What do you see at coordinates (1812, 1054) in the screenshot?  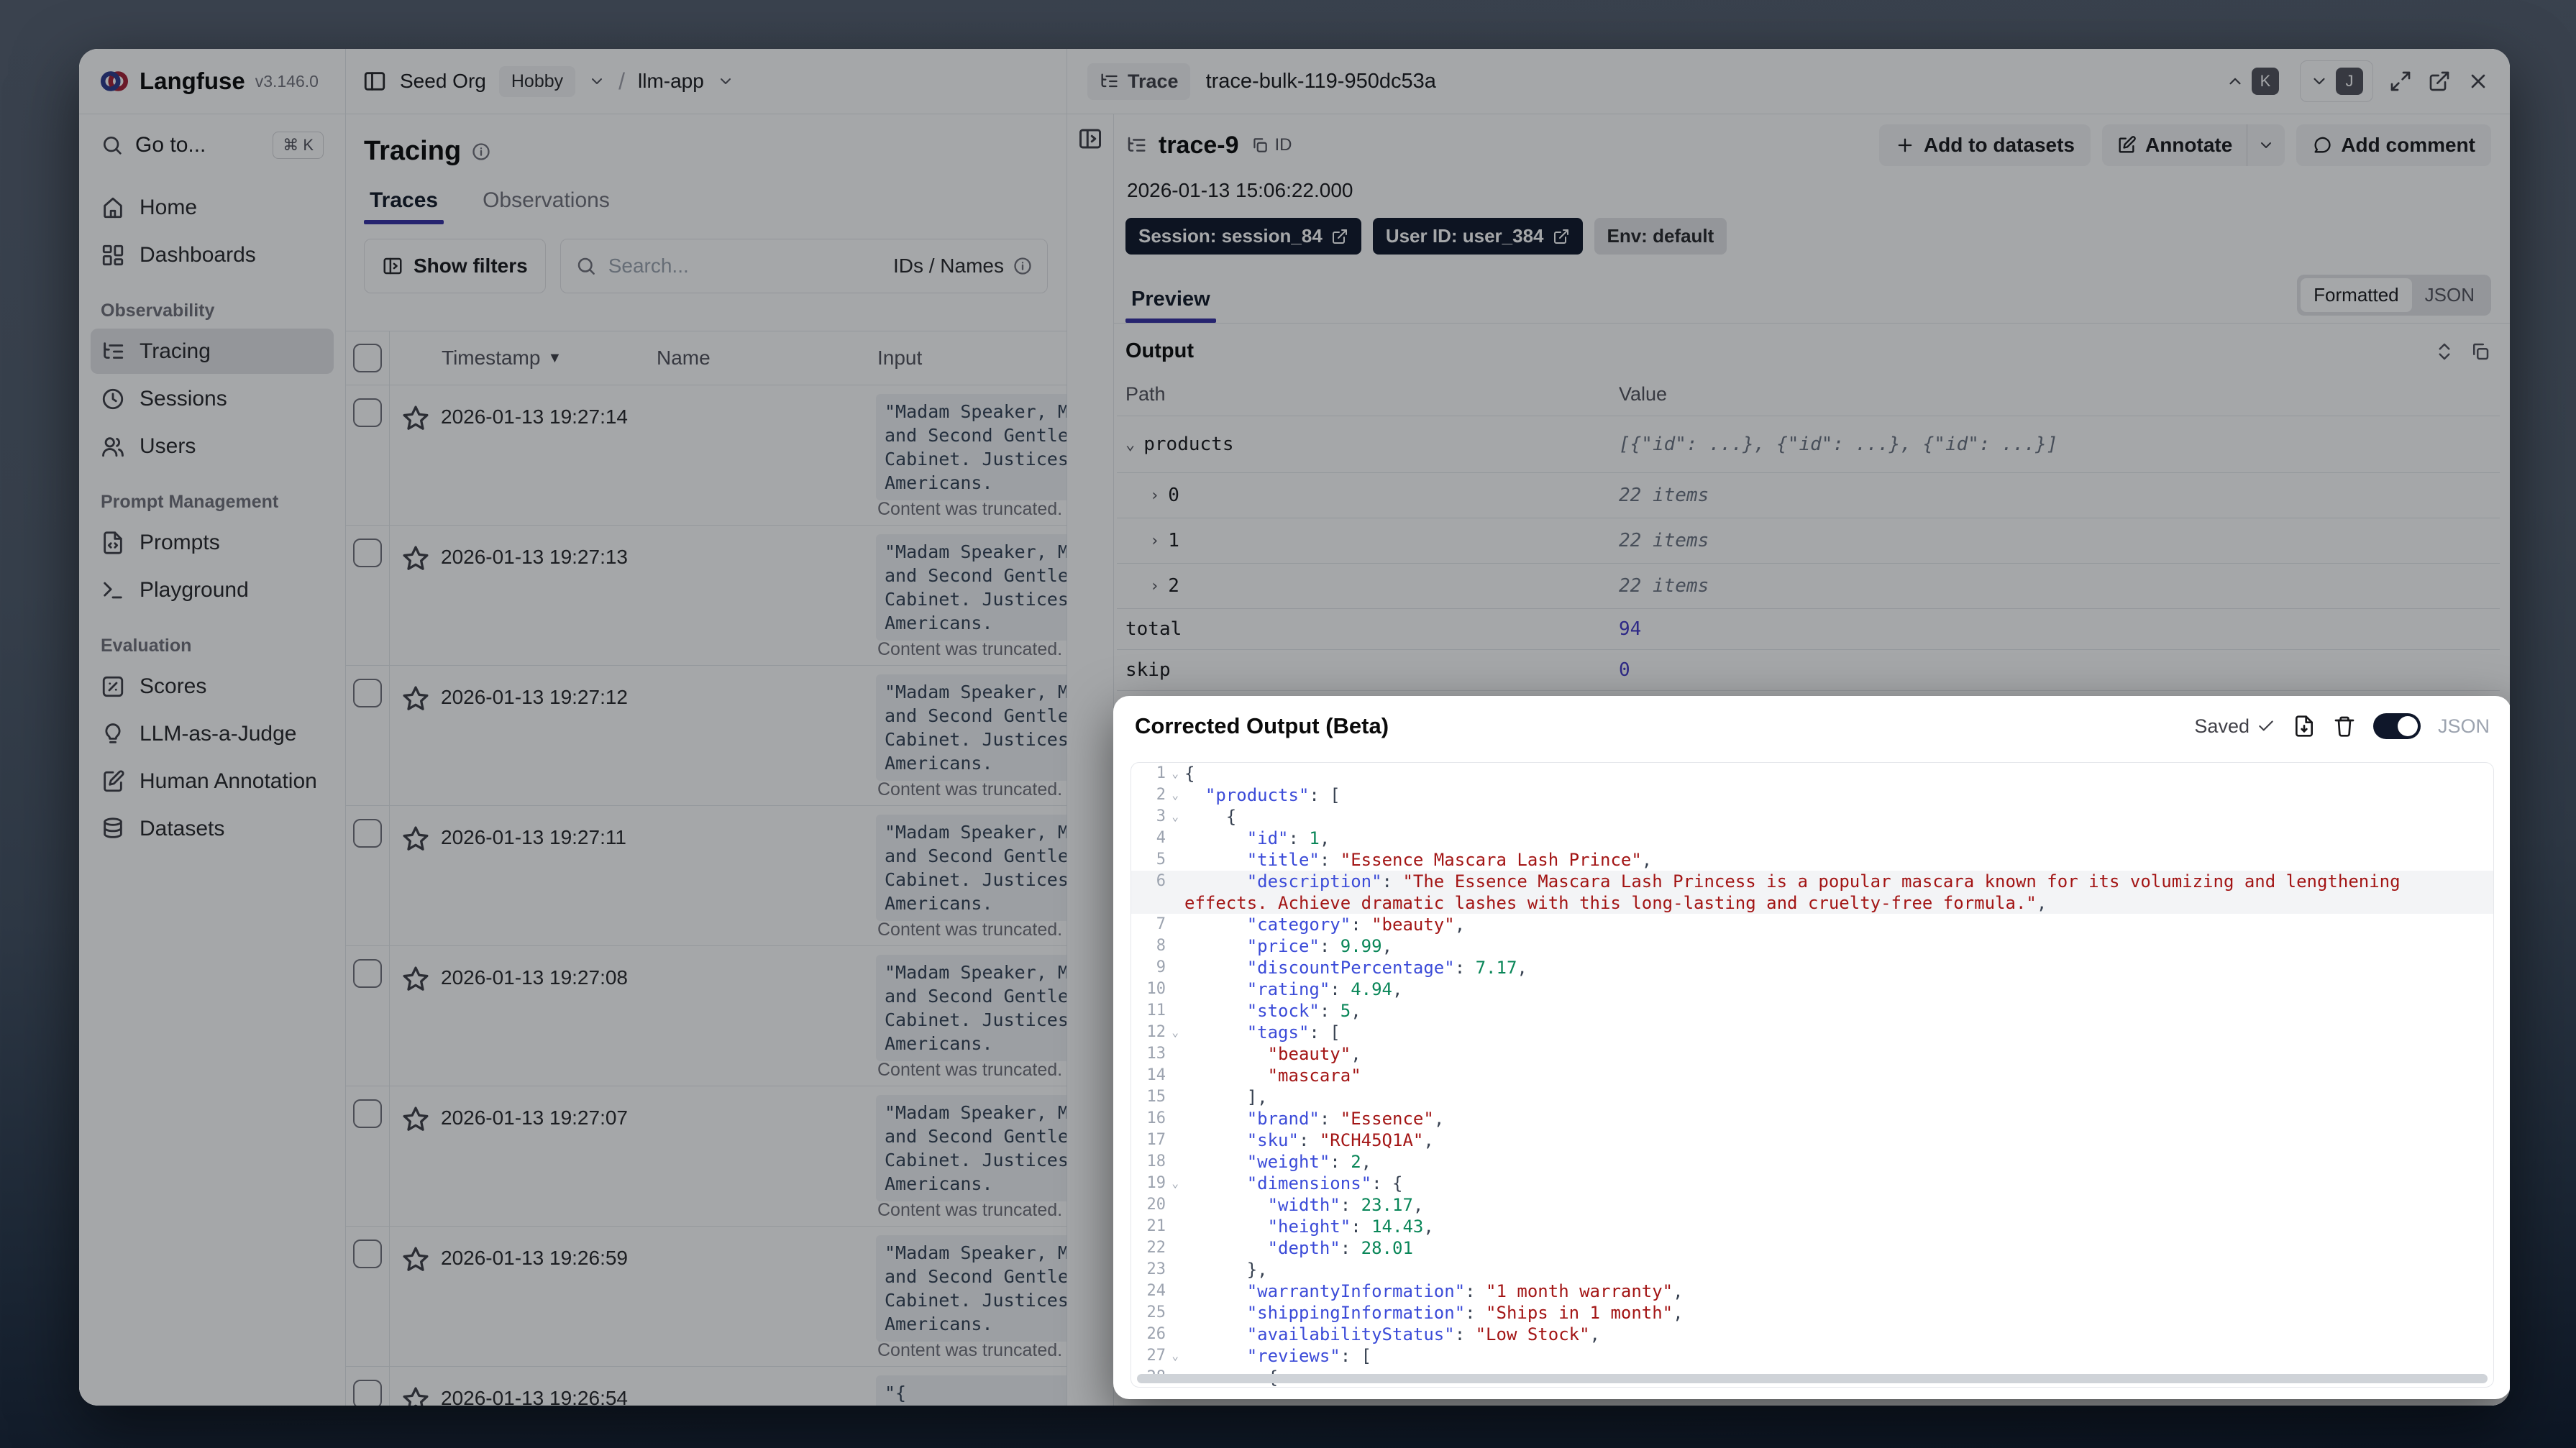 I see `code-line-13: 13 "beauty",` at bounding box center [1812, 1054].